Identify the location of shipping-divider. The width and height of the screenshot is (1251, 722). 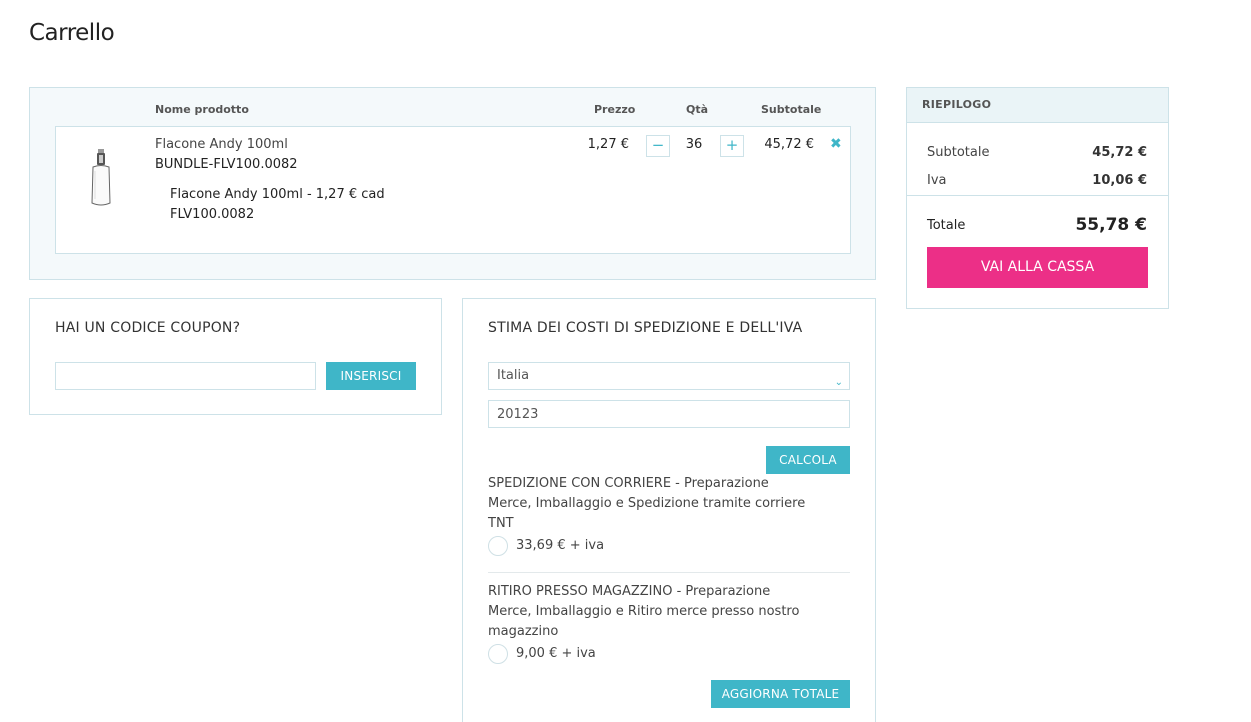
(669, 572).